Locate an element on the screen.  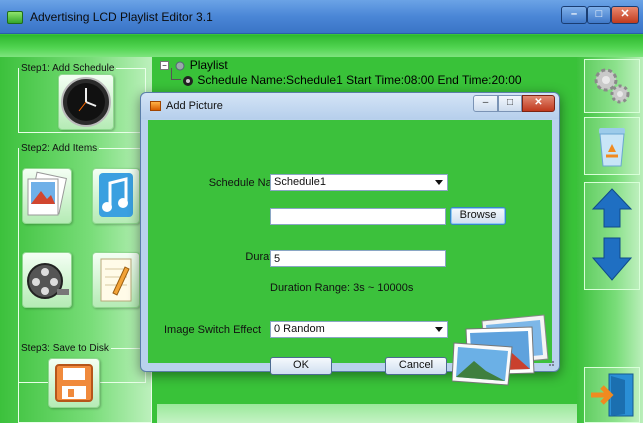
image-switch-effect-label: Image Switch Effect is located at coordinates (213, 330).